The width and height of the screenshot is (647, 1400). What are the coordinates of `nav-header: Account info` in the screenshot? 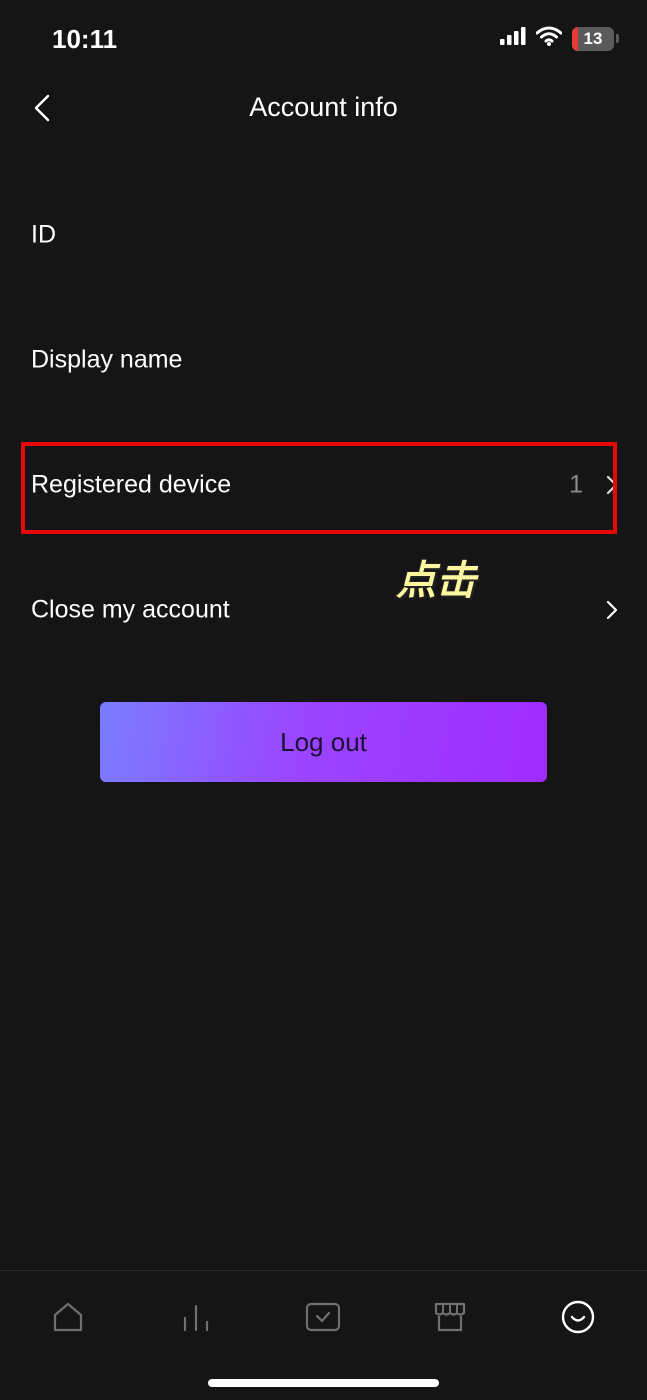 It's located at (323, 110).